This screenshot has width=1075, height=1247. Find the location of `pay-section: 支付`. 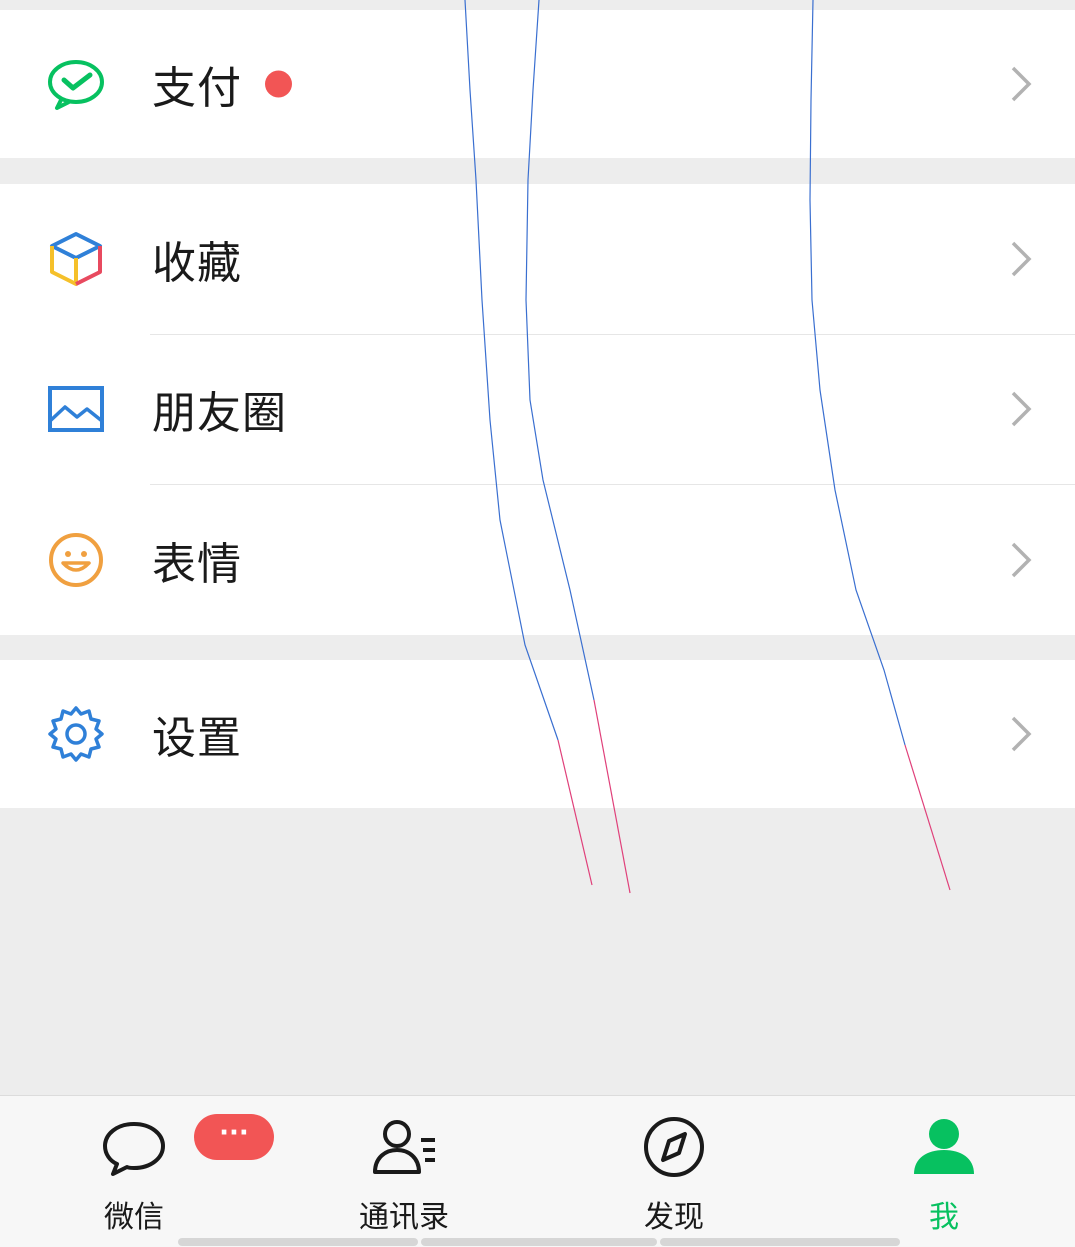

pay-section: 支付 is located at coordinates (537, 84).